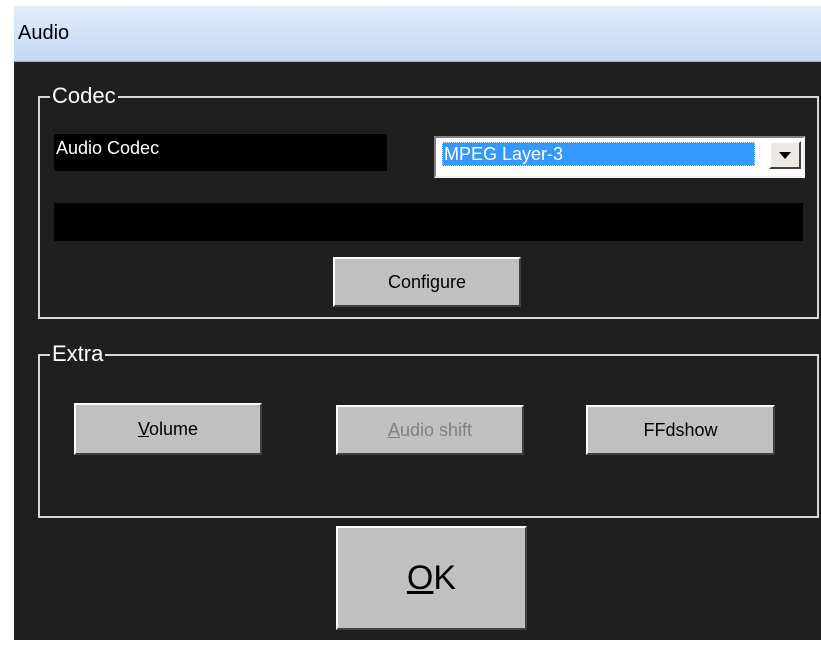 The height and width of the screenshot is (646, 821). I want to click on codec-info-field, so click(428, 222).